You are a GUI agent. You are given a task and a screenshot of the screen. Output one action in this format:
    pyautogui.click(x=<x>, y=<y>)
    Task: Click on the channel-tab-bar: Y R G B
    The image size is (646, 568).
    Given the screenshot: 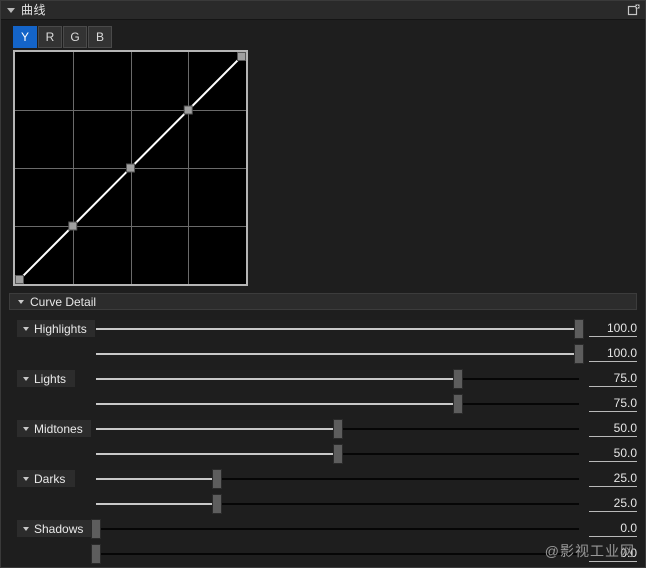 What is the action you would take?
    pyautogui.click(x=323, y=35)
    